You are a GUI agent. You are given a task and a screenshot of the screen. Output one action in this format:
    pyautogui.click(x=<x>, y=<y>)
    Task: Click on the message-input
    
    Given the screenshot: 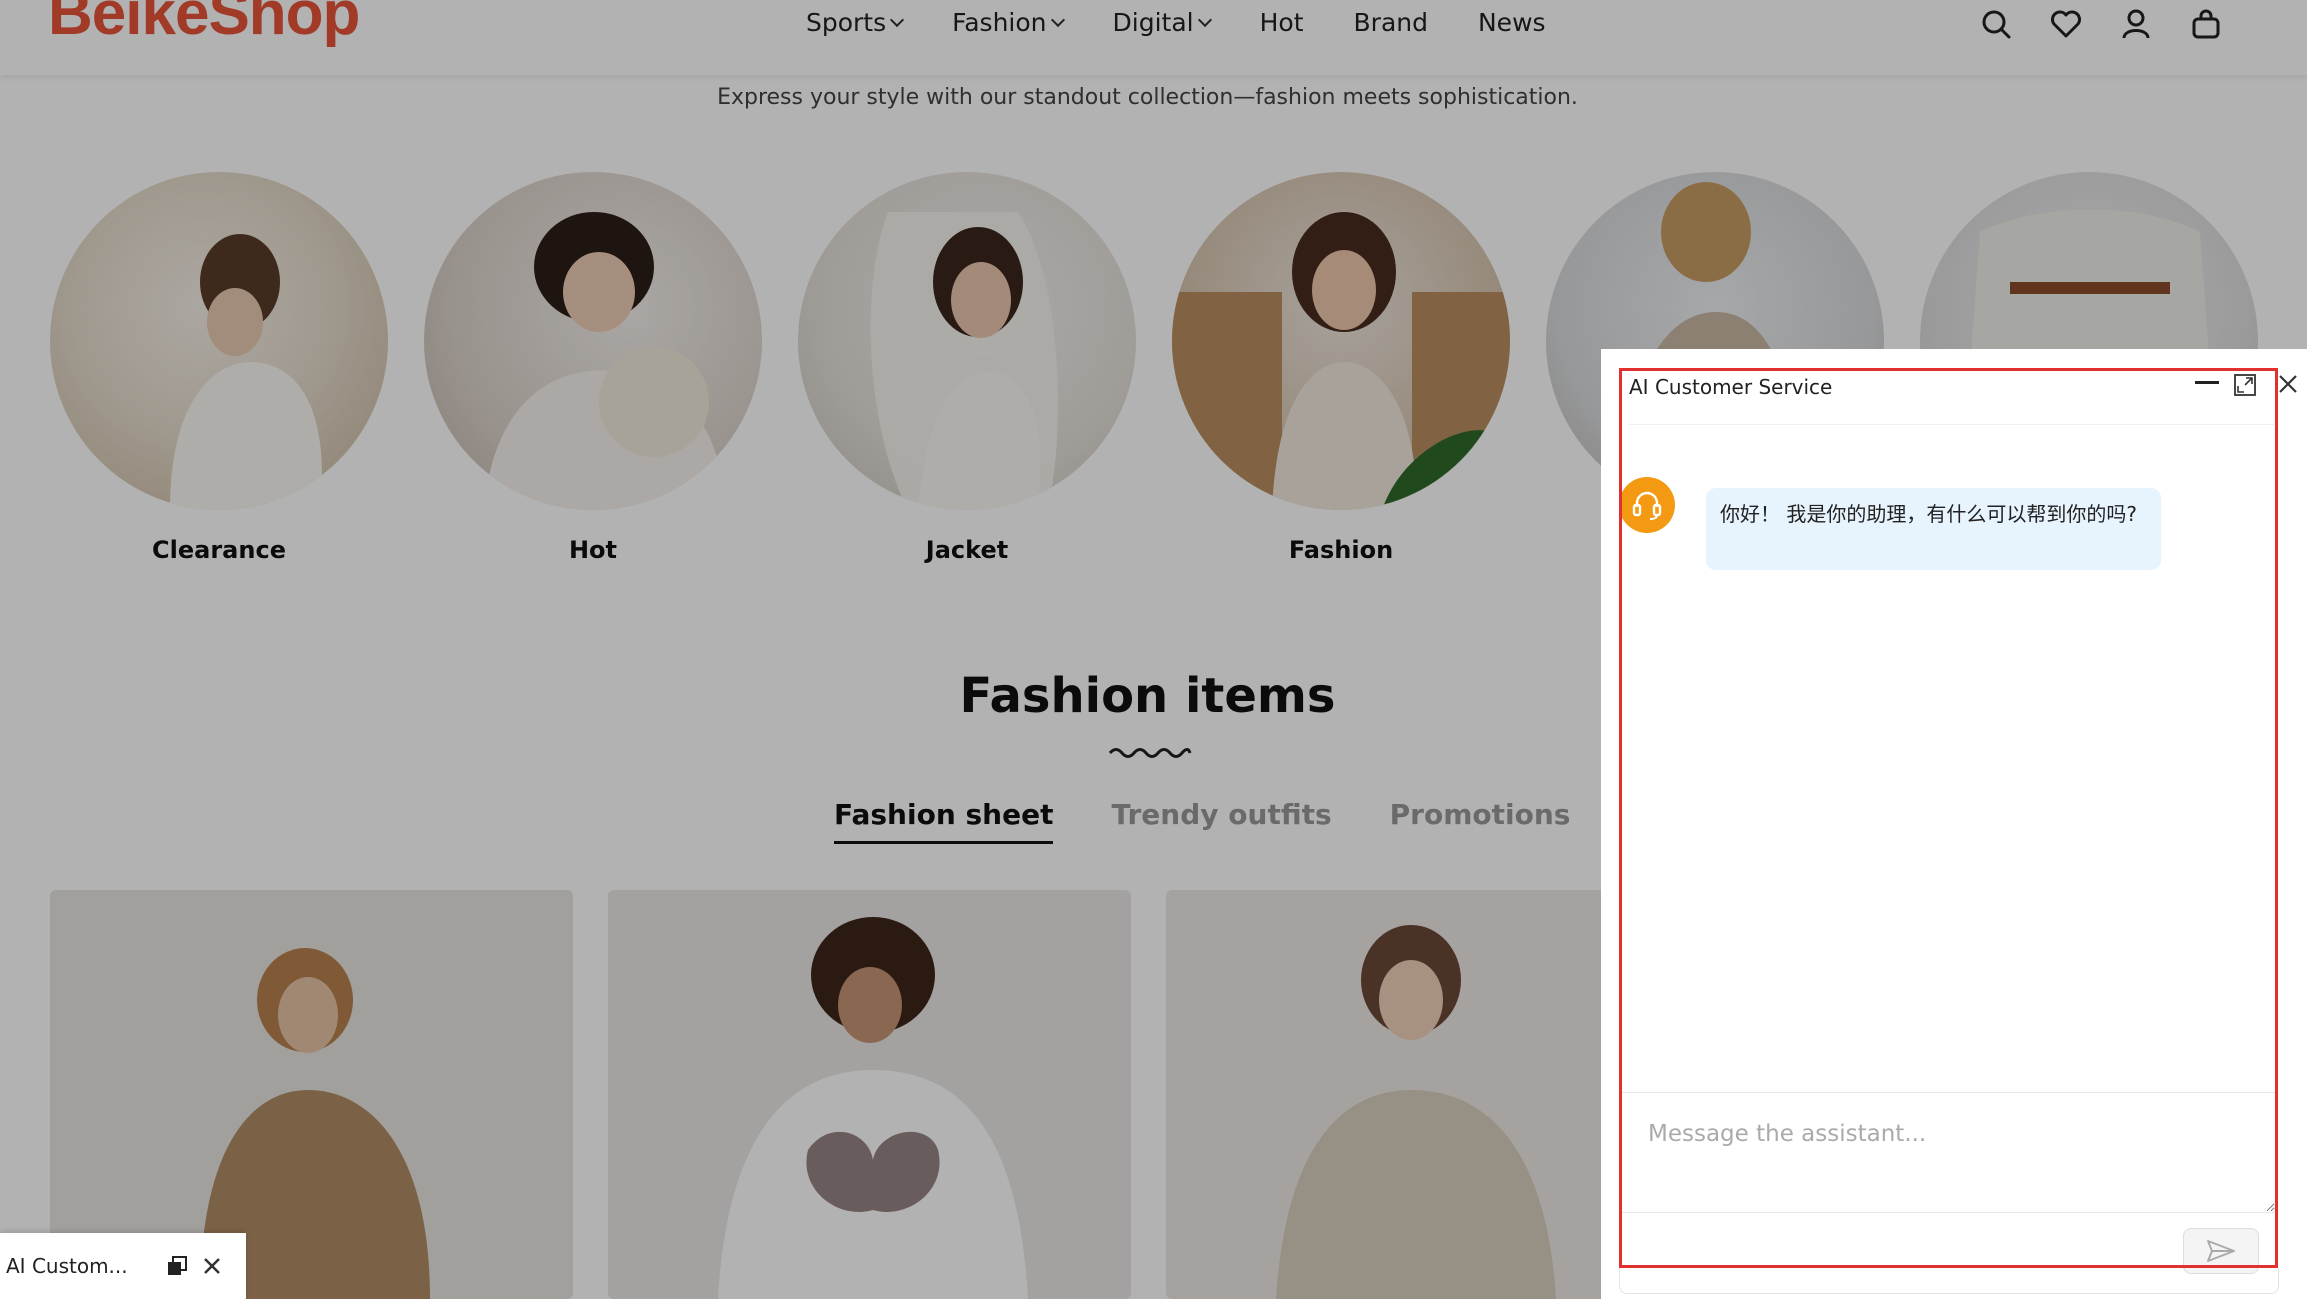 What is the action you would take?
    pyautogui.click(x=1948, y=1152)
    